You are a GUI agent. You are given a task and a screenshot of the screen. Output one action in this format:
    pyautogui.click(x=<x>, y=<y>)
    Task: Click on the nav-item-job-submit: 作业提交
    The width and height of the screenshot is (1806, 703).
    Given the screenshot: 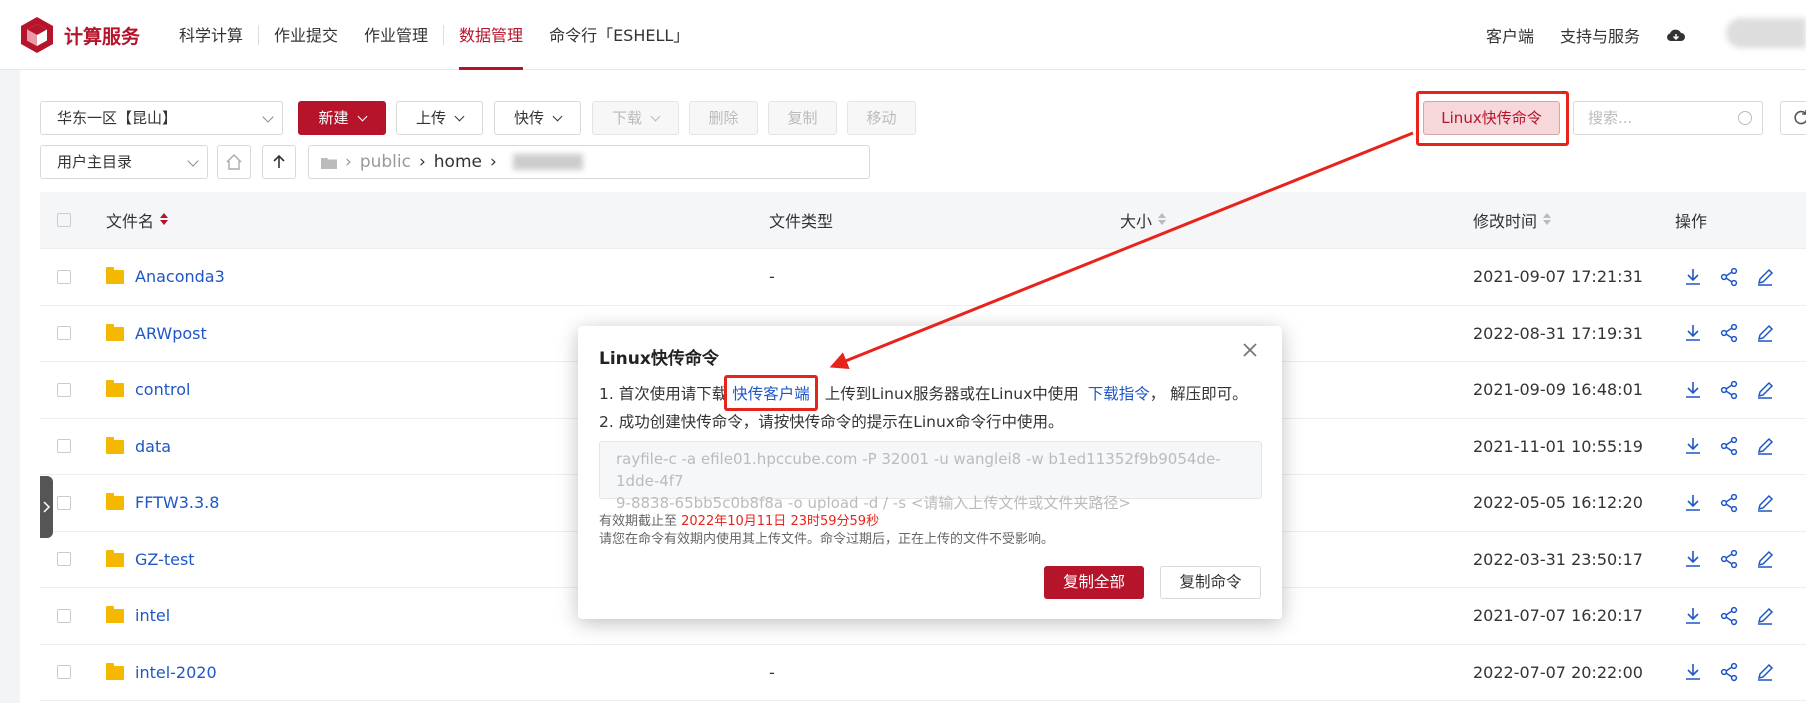 What is the action you would take?
    pyautogui.click(x=306, y=35)
    